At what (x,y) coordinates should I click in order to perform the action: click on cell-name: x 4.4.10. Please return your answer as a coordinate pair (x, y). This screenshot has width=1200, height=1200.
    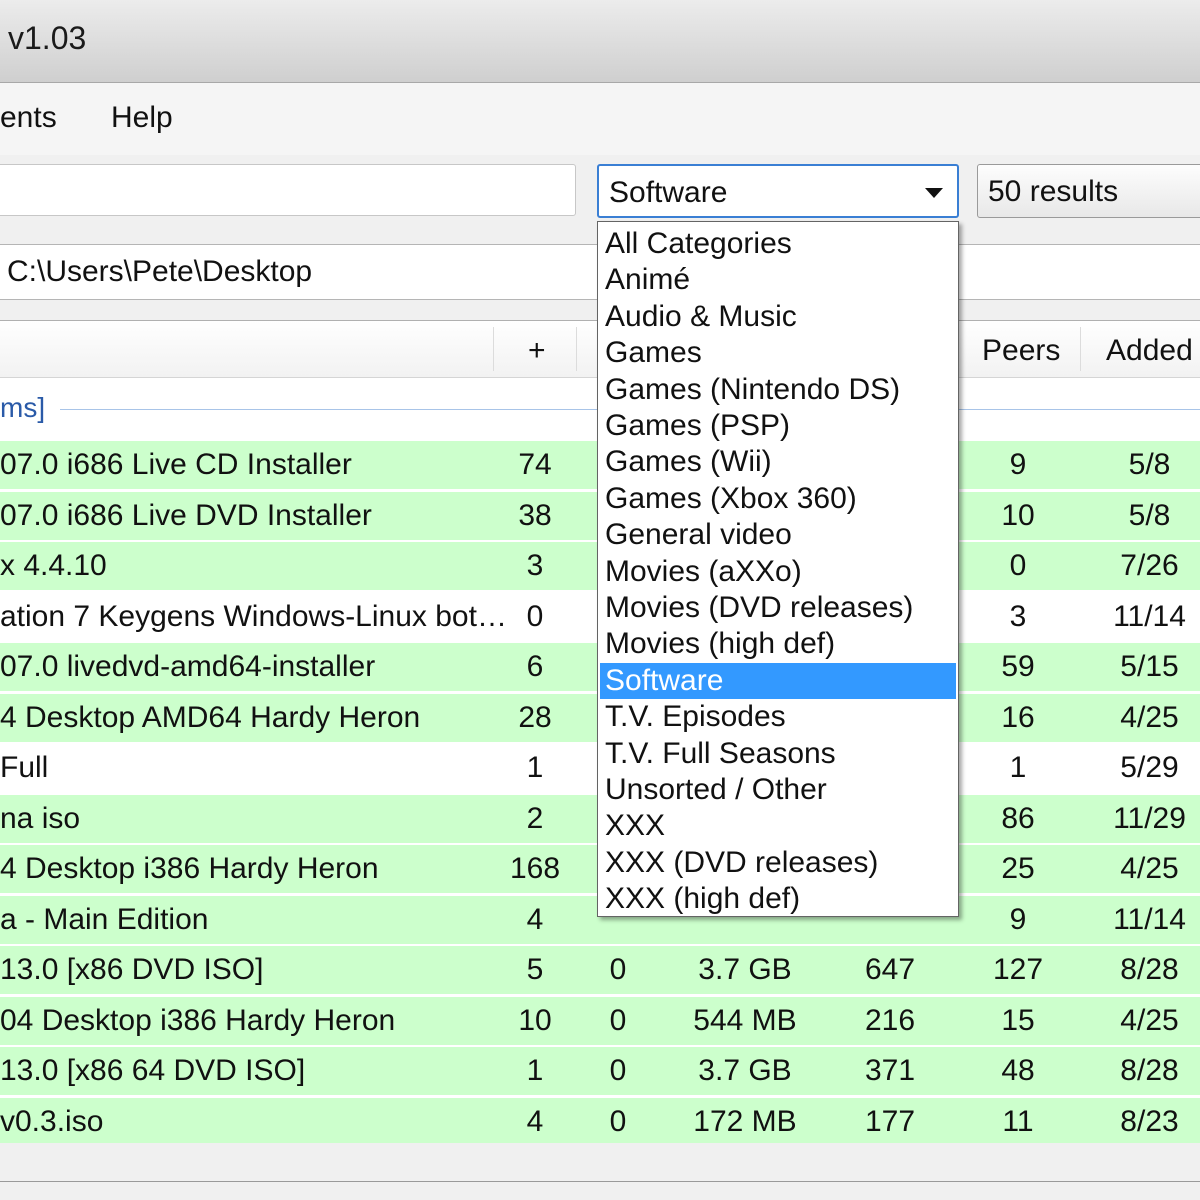
    Looking at the image, I should click on (53, 565).